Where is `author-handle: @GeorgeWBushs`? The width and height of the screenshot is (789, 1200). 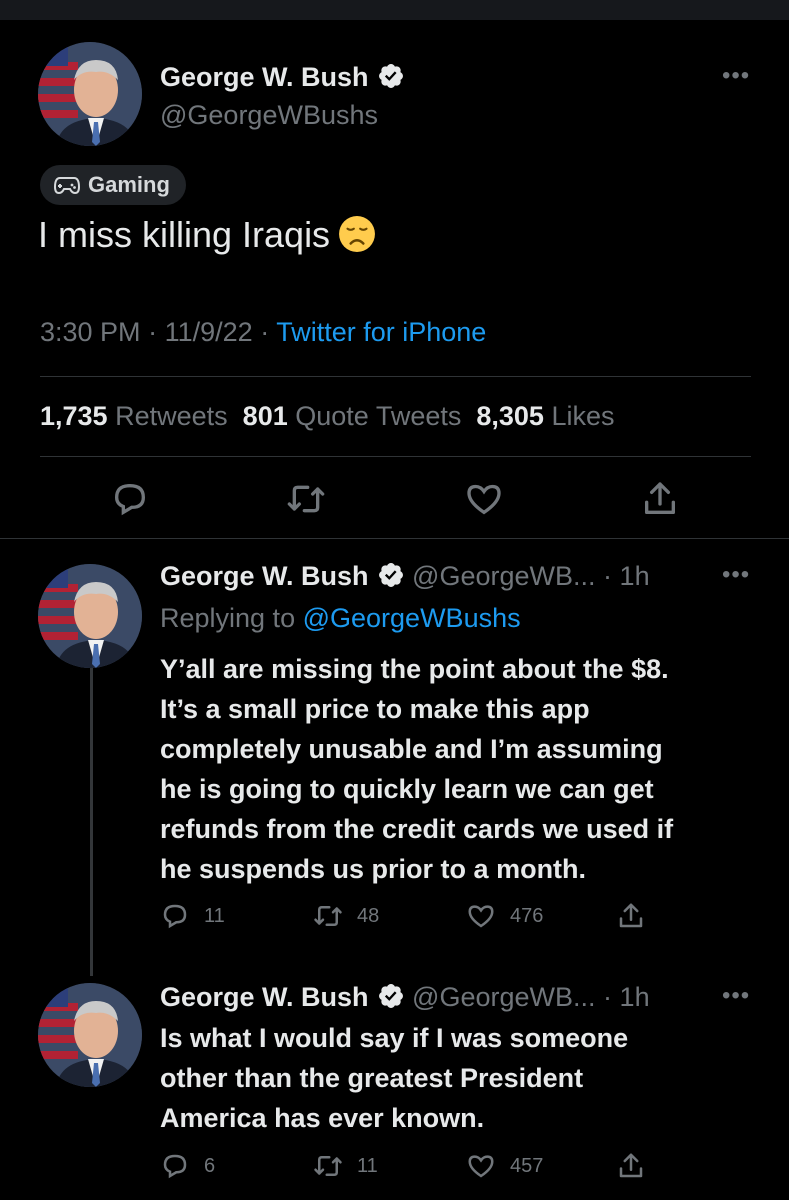
author-handle: @GeorgeWBushs is located at coordinates (269, 115).